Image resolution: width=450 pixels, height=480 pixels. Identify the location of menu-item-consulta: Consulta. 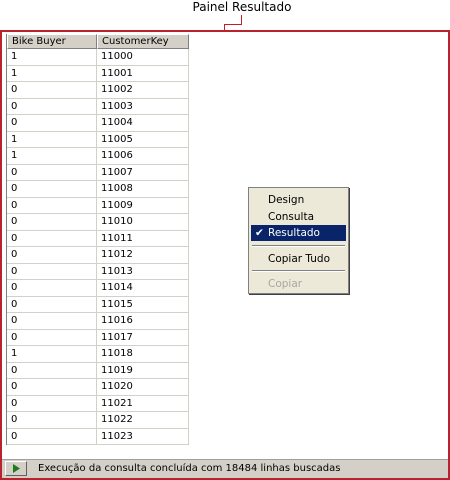
(298, 217).